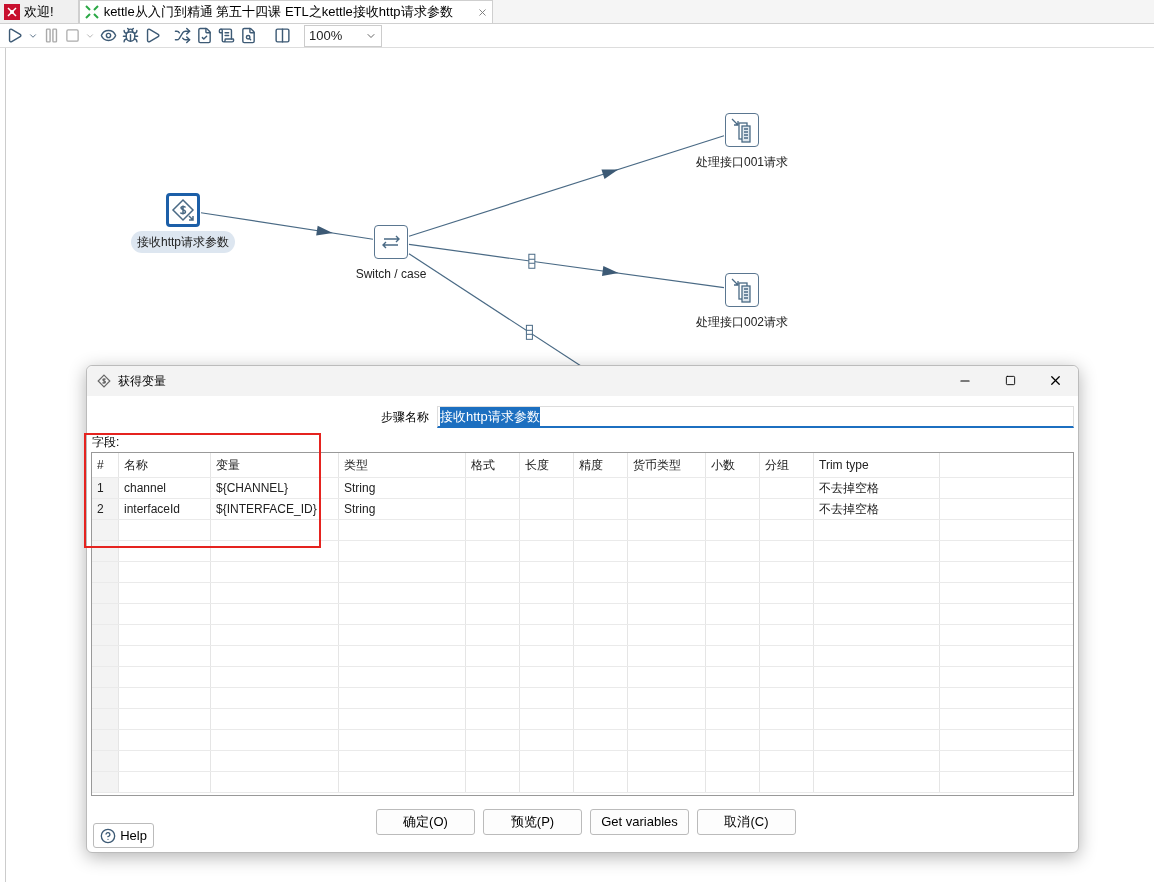 The image size is (1154, 882). What do you see at coordinates (123, 835) in the screenshot?
I see `help-button: Help` at bounding box center [123, 835].